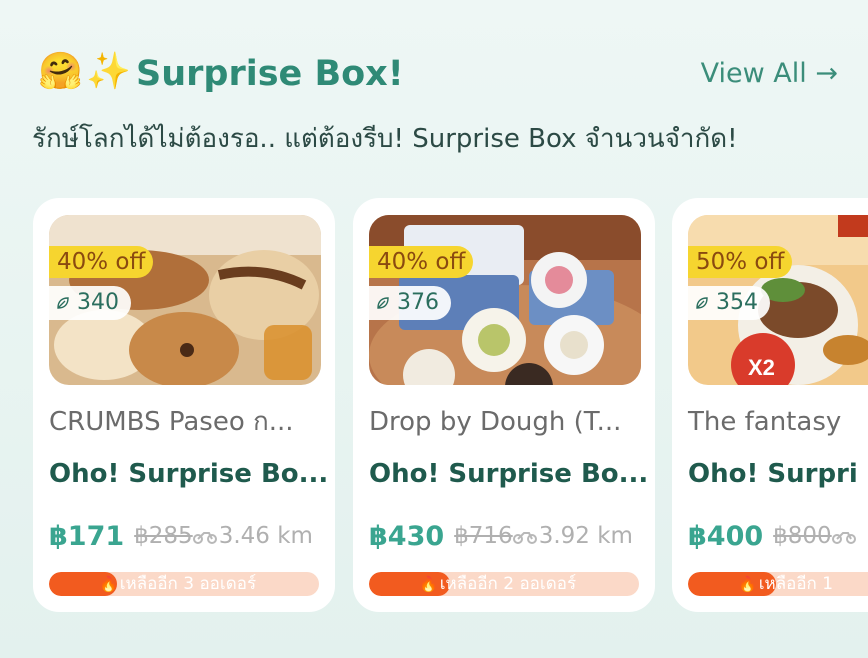  What do you see at coordinates (438, 73) in the screenshot?
I see `section-header: 🤗 ✨ Surprise Box! View All →` at bounding box center [438, 73].